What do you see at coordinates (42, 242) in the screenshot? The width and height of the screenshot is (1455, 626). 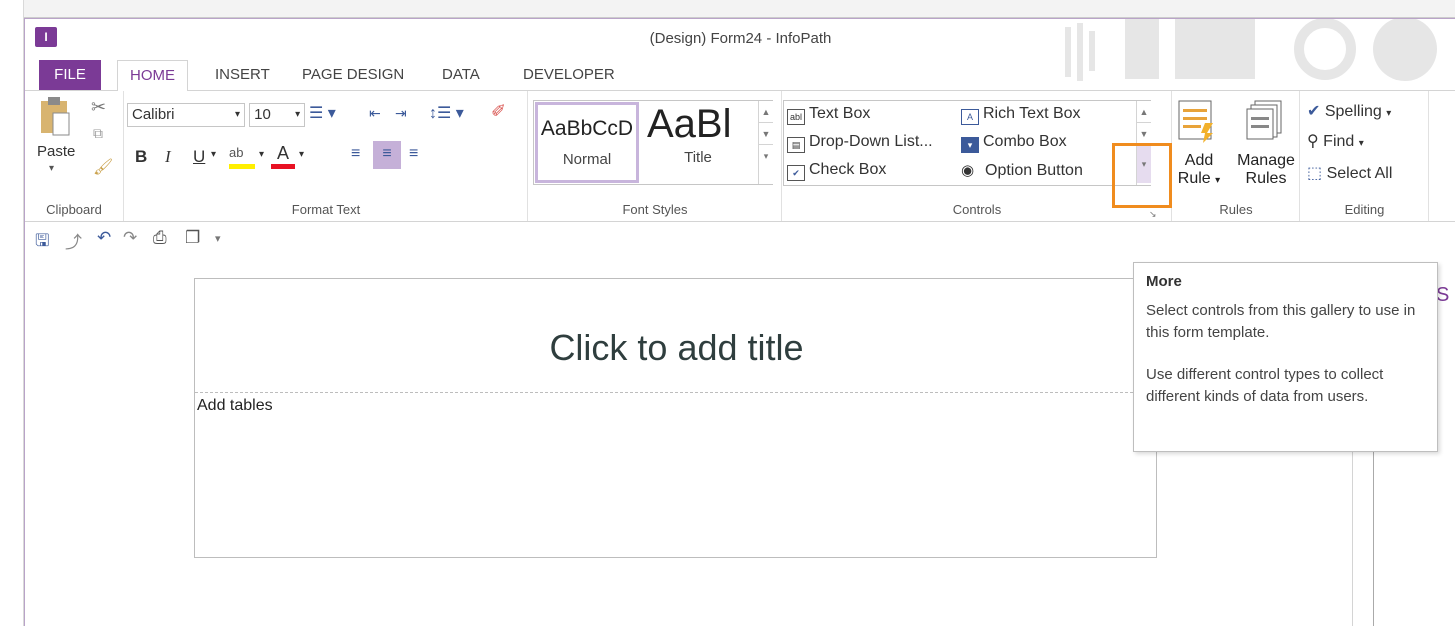 I see `save-icon: 🖫` at bounding box center [42, 242].